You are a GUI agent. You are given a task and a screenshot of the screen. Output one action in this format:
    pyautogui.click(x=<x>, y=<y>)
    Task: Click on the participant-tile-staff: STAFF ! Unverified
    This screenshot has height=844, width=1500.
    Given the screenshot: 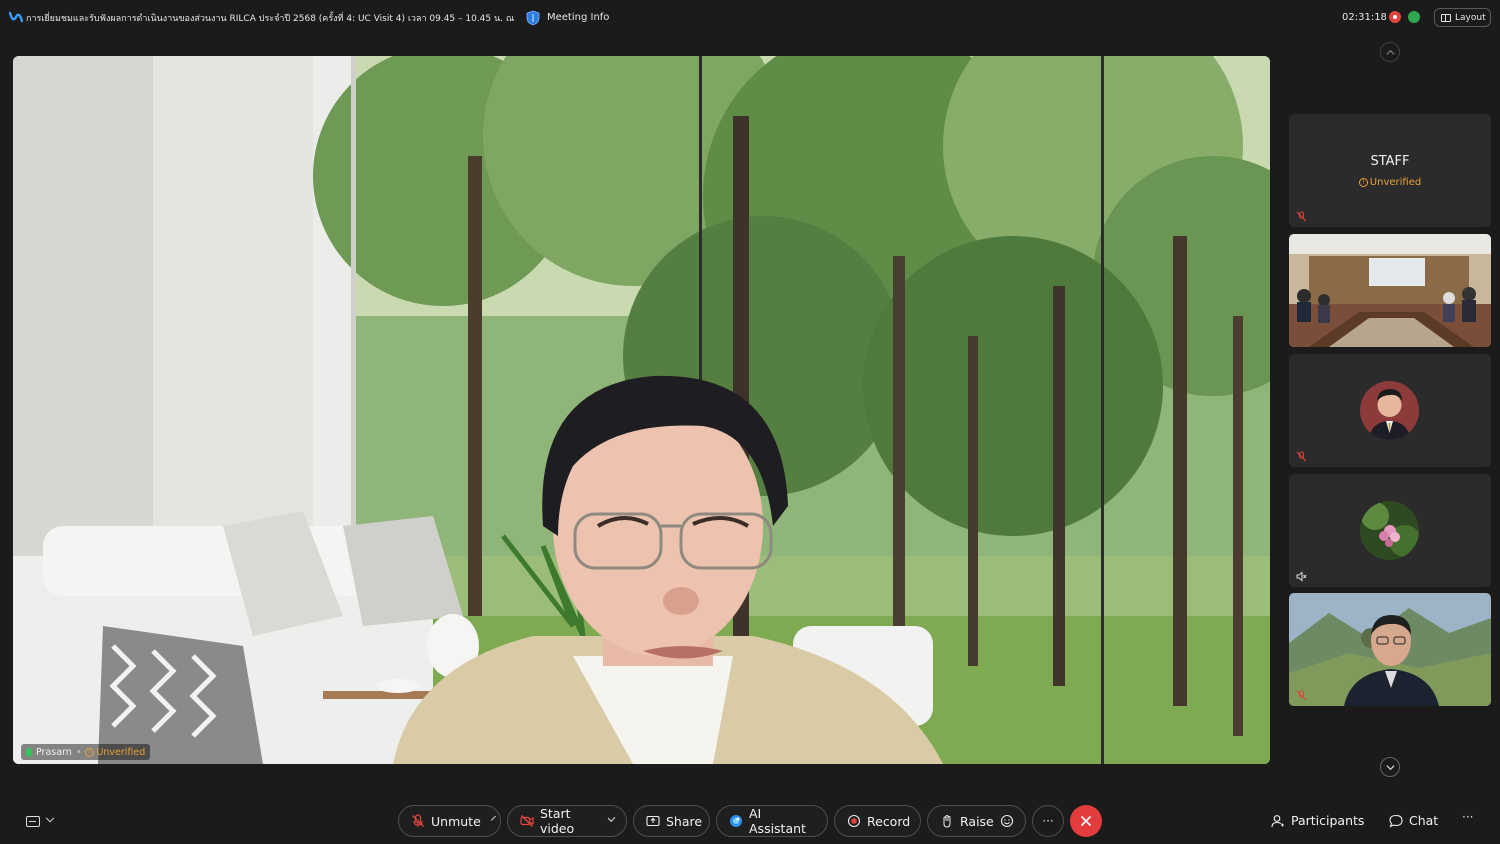 What is the action you would take?
    pyautogui.click(x=1390, y=170)
    